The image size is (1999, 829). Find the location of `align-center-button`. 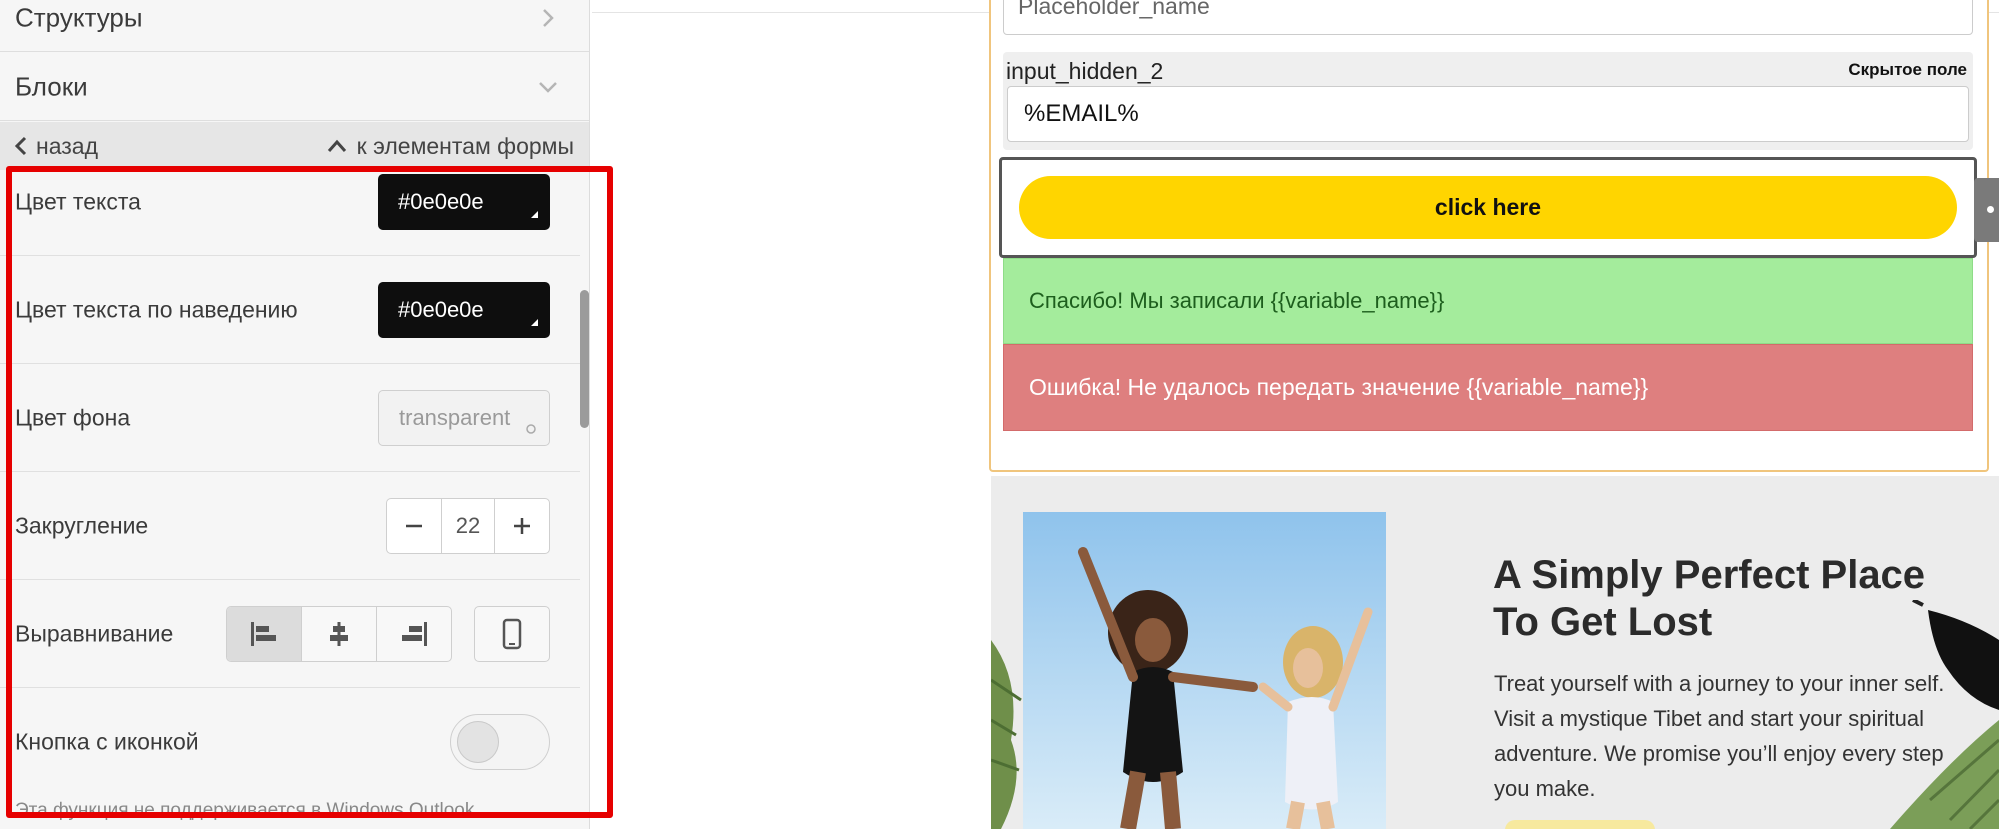

align-center-button is located at coordinates (339, 634).